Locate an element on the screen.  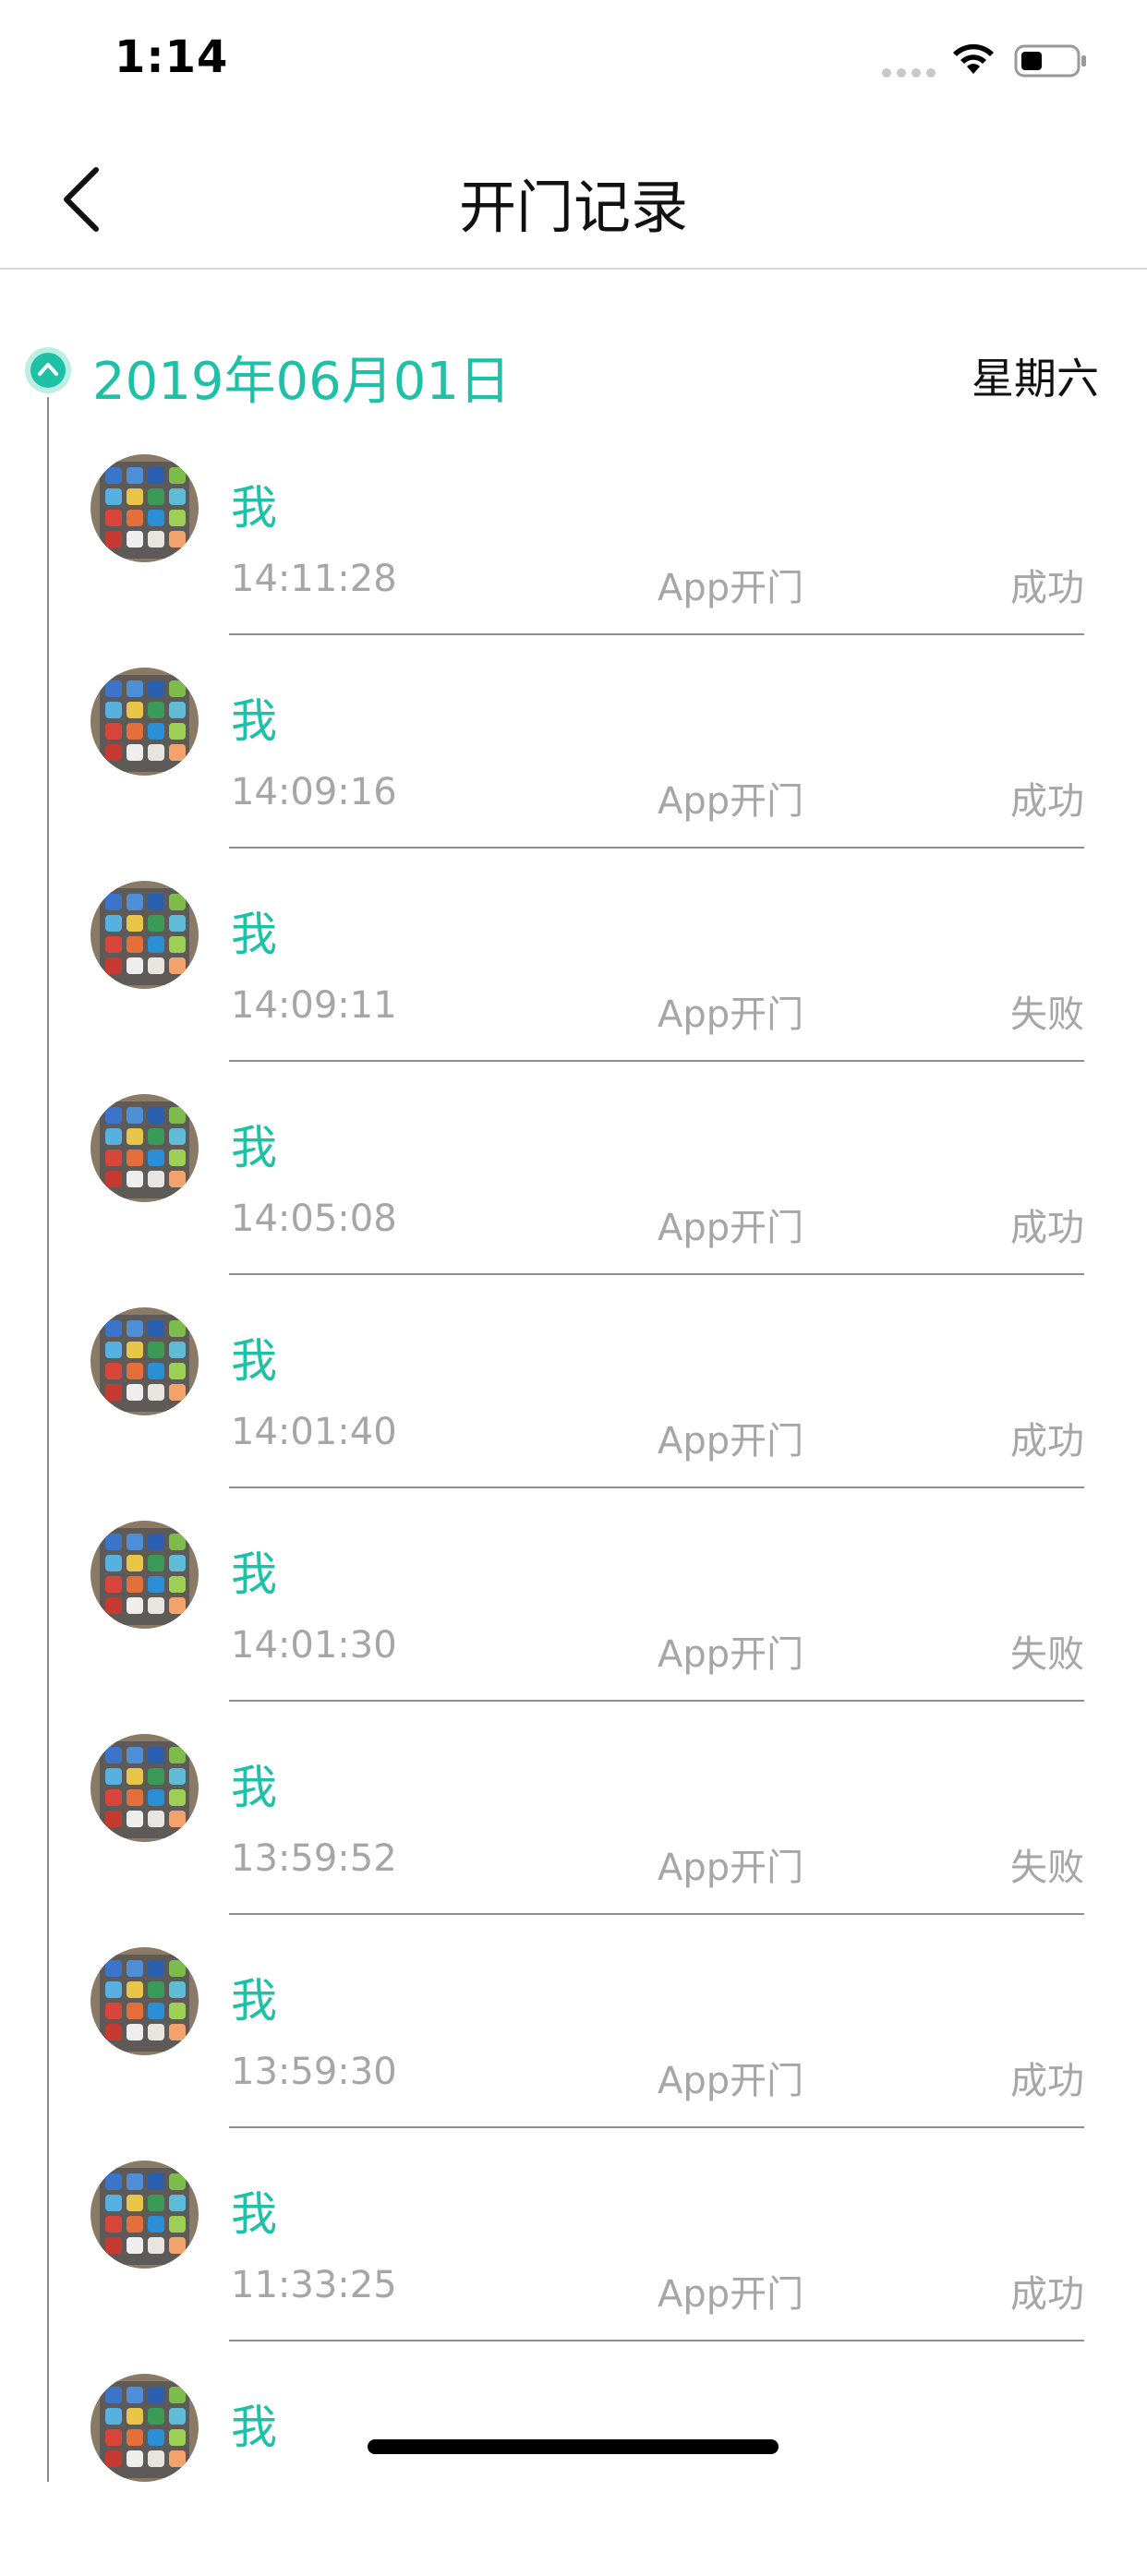
record-time: 11:33:25 is located at coordinates (314, 2285).